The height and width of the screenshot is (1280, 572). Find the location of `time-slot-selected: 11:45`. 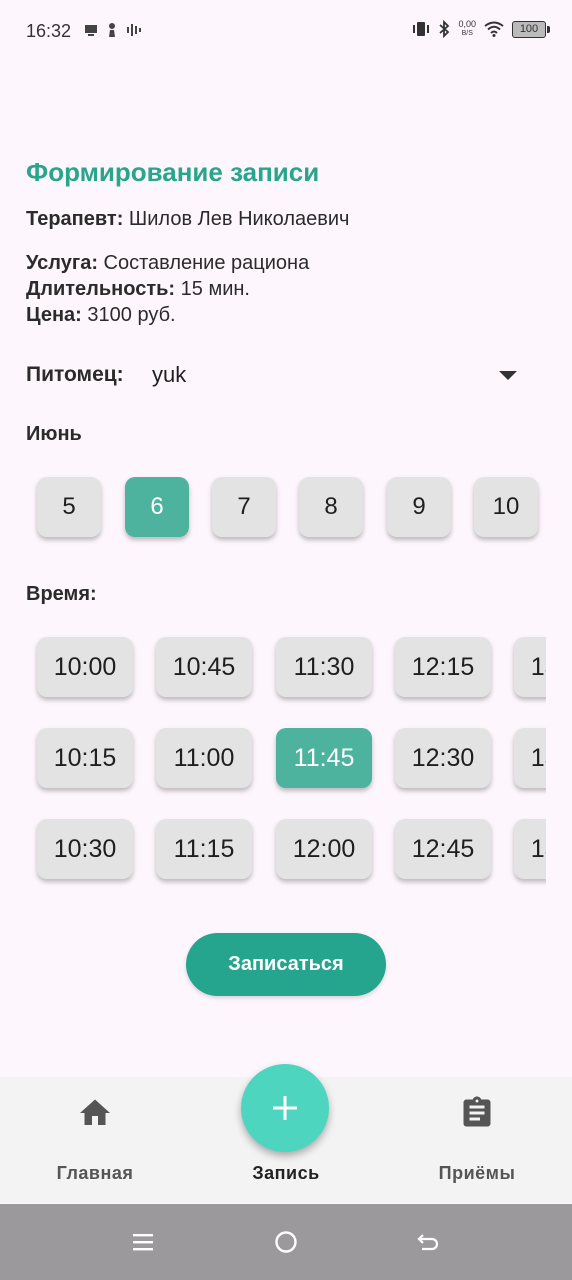

time-slot-selected: 11:45 is located at coordinates (324, 758).